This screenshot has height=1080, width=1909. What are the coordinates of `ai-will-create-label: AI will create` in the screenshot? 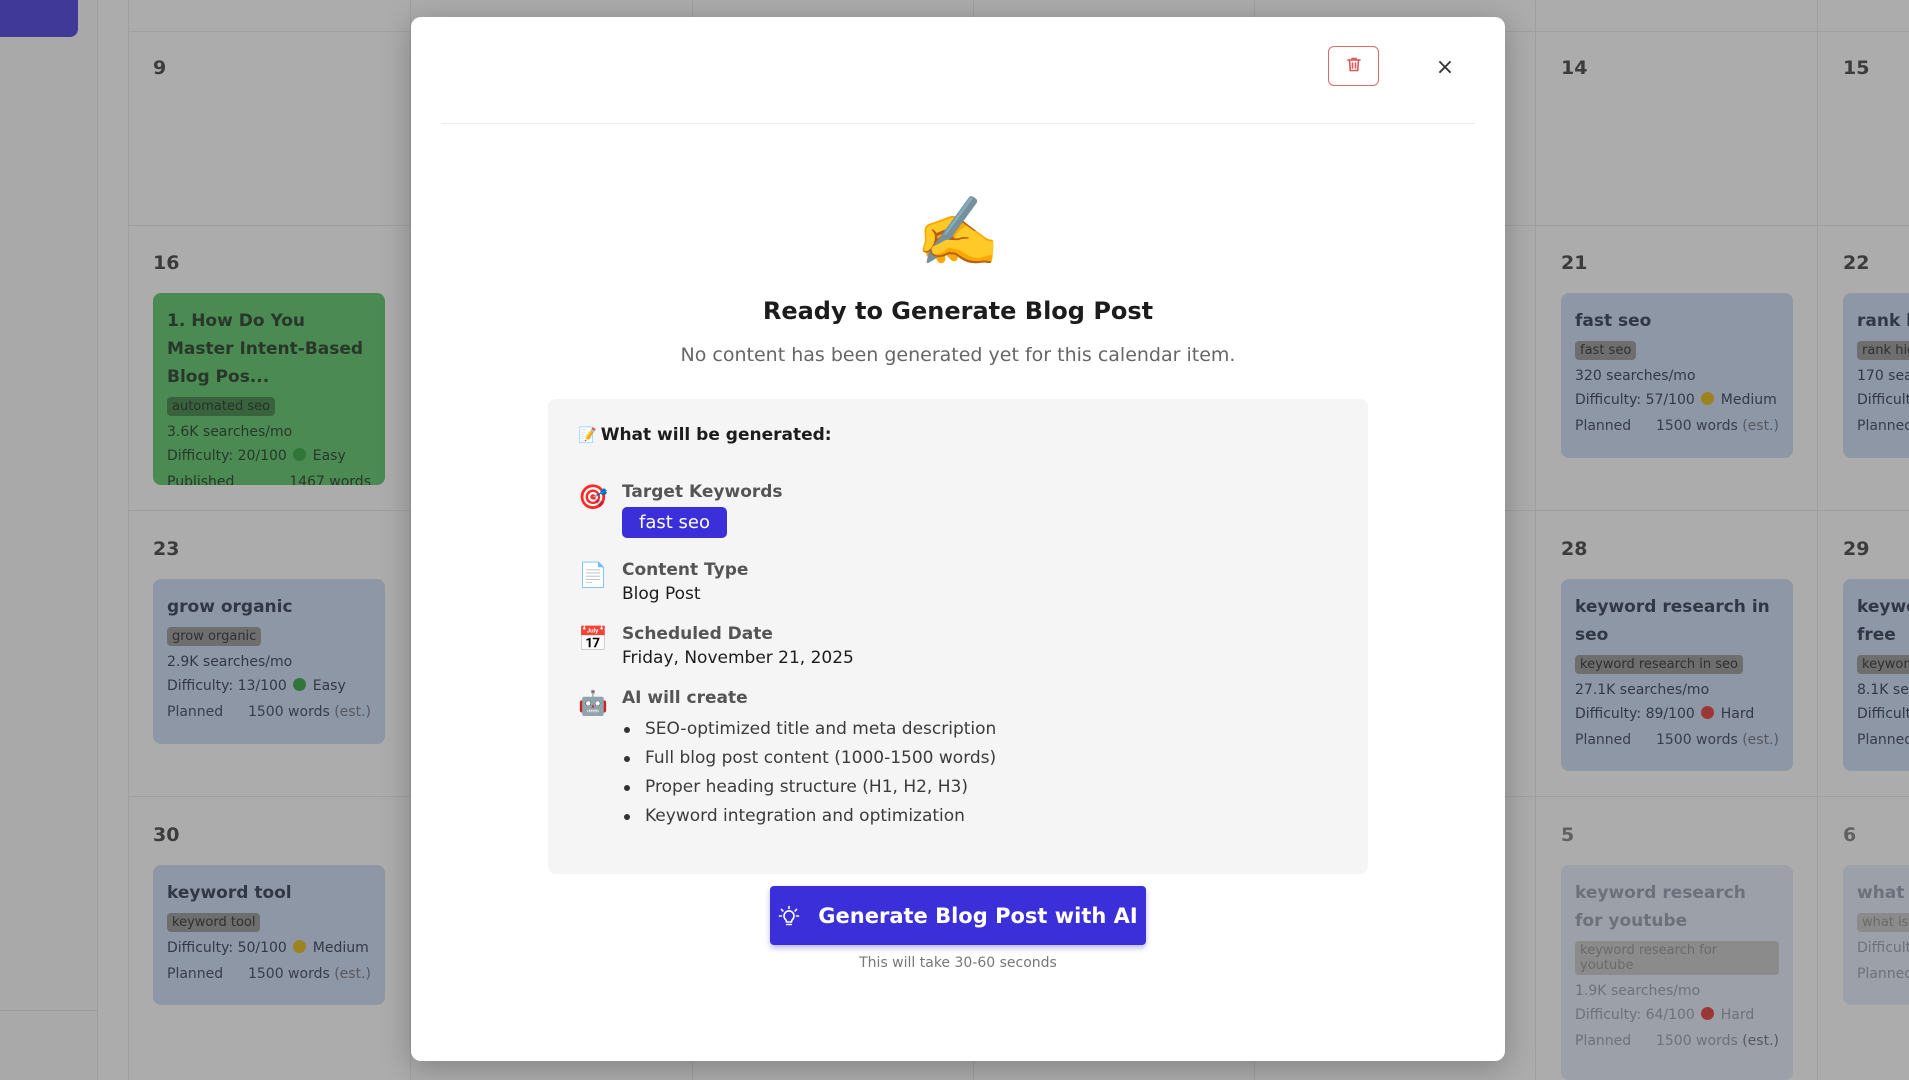 It's located at (685, 698).